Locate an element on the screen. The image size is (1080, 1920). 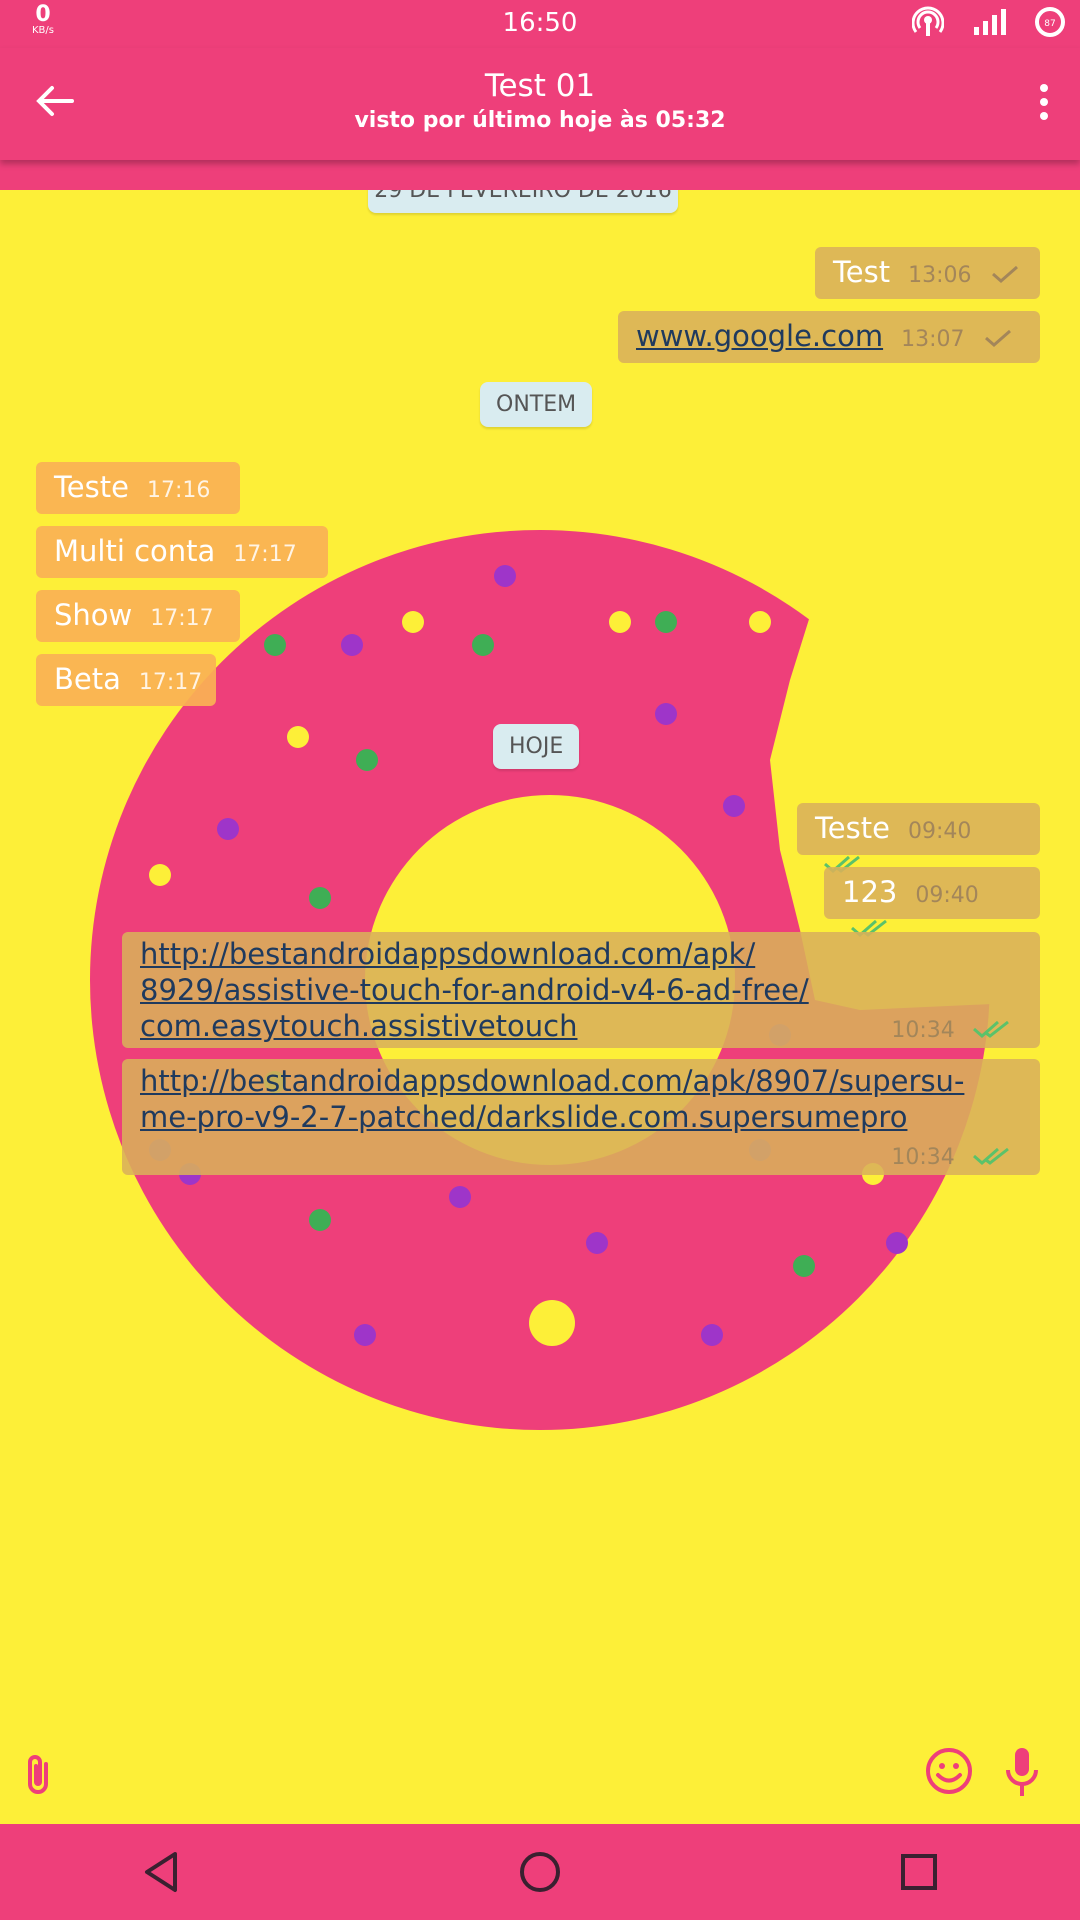
message-out: www.google.com 13:07 is located at coordinates (829, 337).